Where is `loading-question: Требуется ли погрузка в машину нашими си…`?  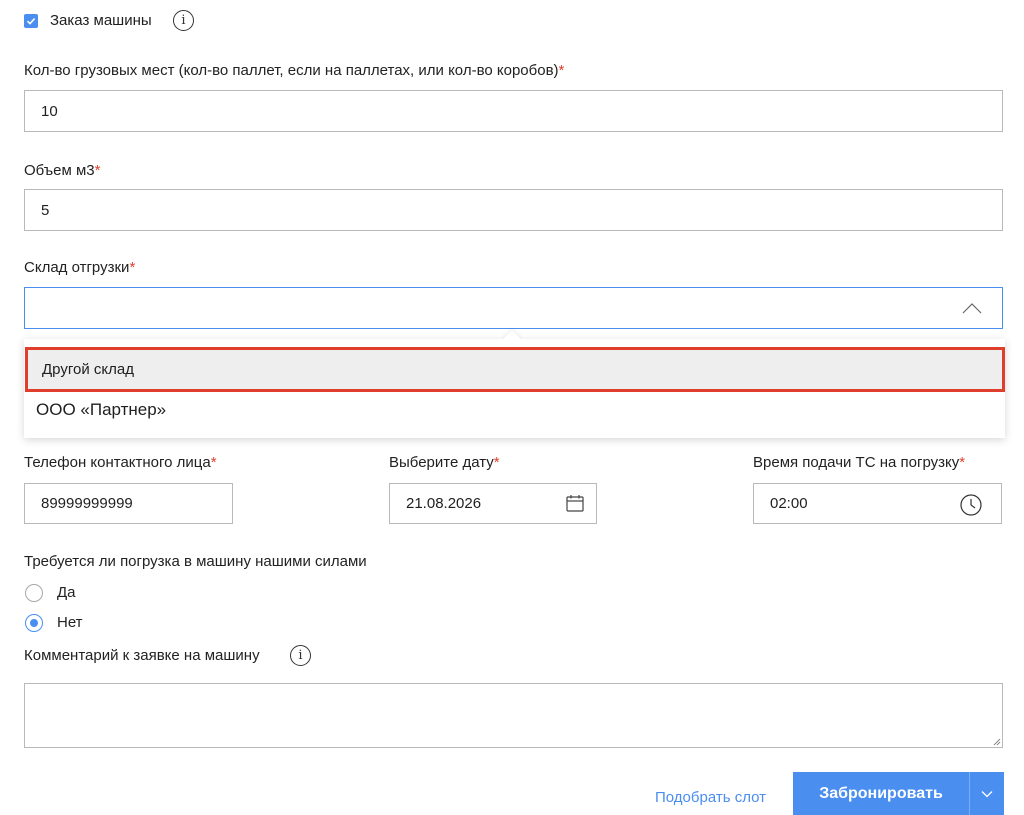 loading-question: Требуется ли погрузка в машину нашими си… is located at coordinates (195, 561).